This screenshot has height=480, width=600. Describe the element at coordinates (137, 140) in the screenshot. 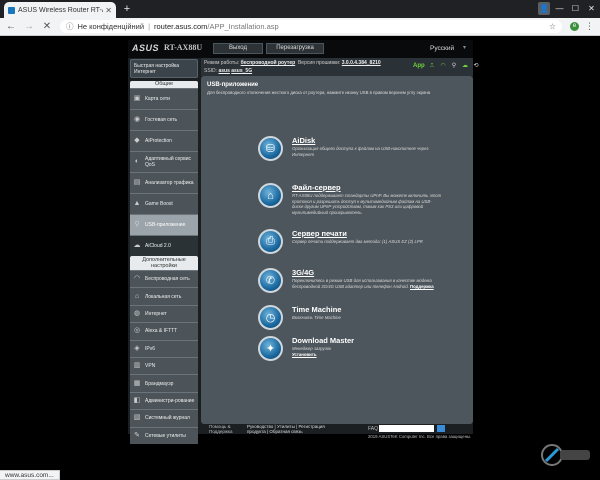

I see `shield-icon: ◆` at that location.